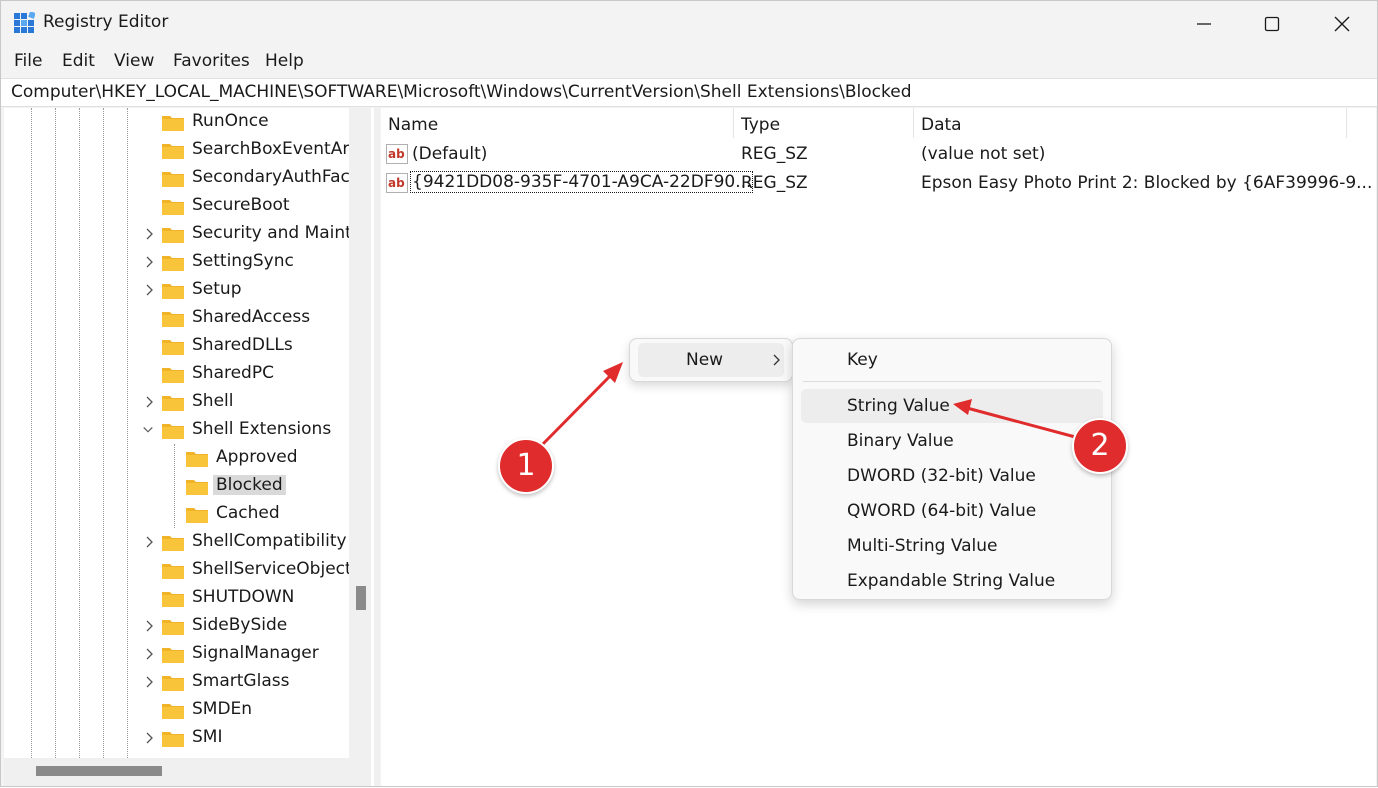 The height and width of the screenshot is (788, 1378). What do you see at coordinates (176, 403) in the screenshot?
I see `tree-item: Shell` at bounding box center [176, 403].